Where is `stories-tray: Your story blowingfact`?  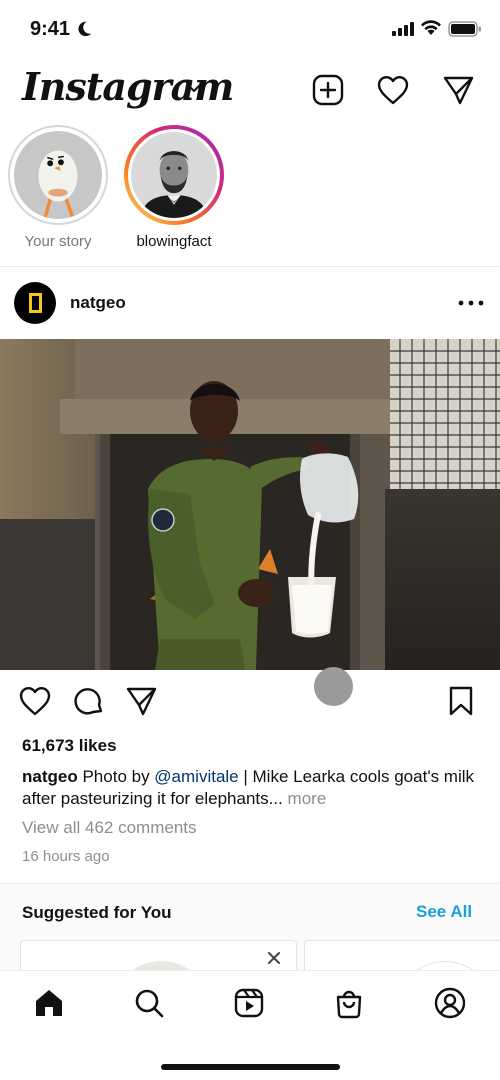 stories-tray: Your story blowingfact is located at coordinates (250, 195).